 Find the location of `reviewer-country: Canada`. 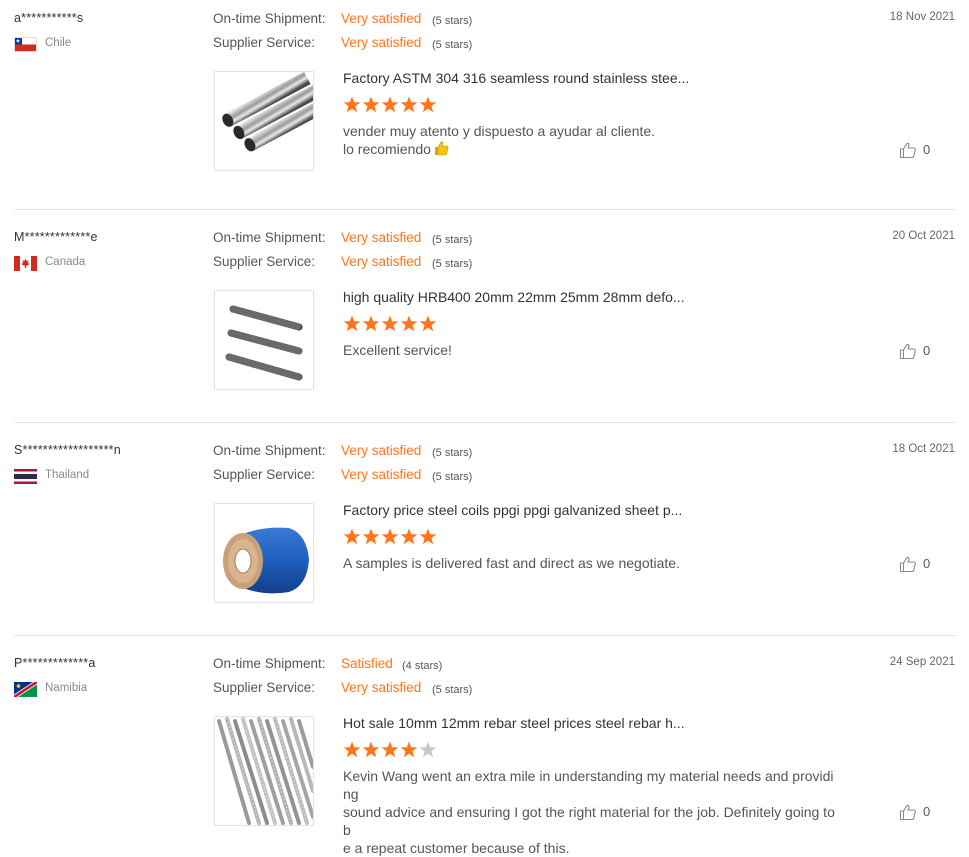

reviewer-country: Canada is located at coordinates (65, 262).